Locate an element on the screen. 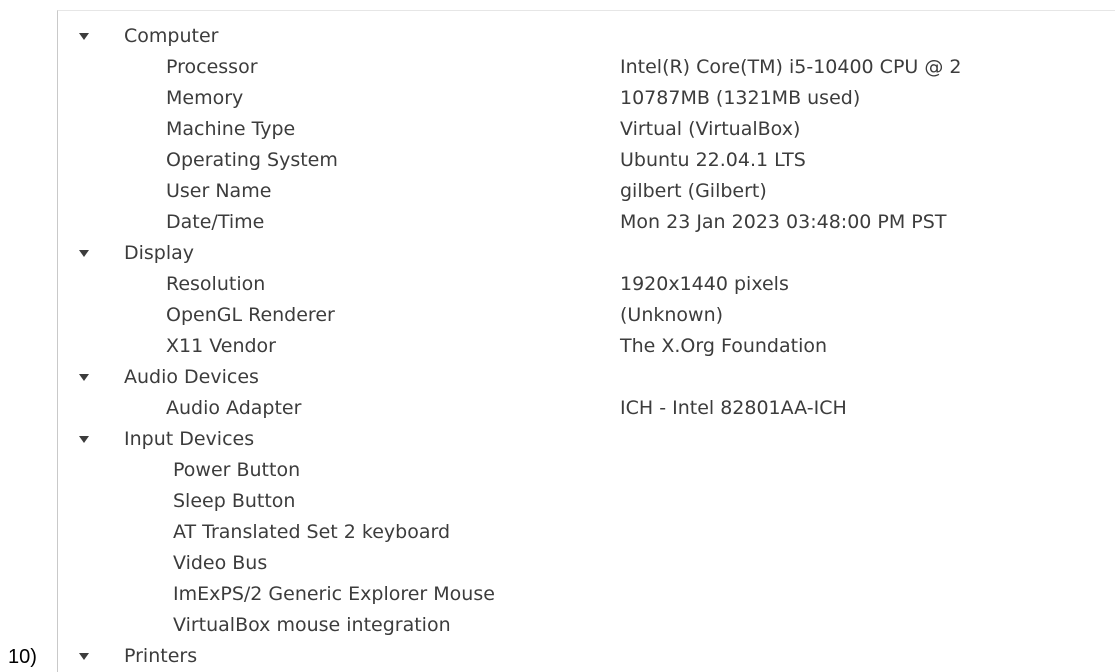 This screenshot has width=1115, height=672. device-row: AT Translated Set 2 keyboard is located at coordinates (586, 532).